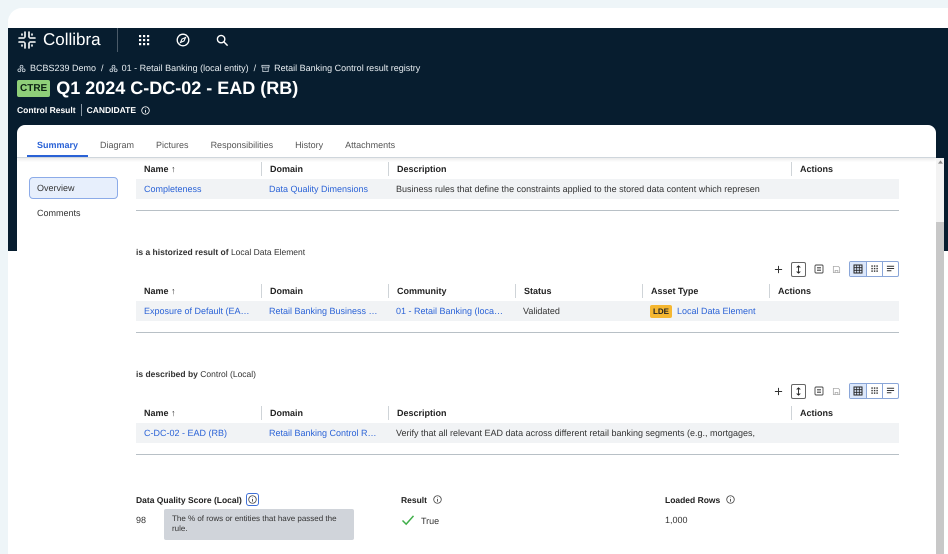 The image size is (948, 554). What do you see at coordinates (63, 68) in the screenshot?
I see `breadcrumb-link: BCBS239 Demo` at bounding box center [63, 68].